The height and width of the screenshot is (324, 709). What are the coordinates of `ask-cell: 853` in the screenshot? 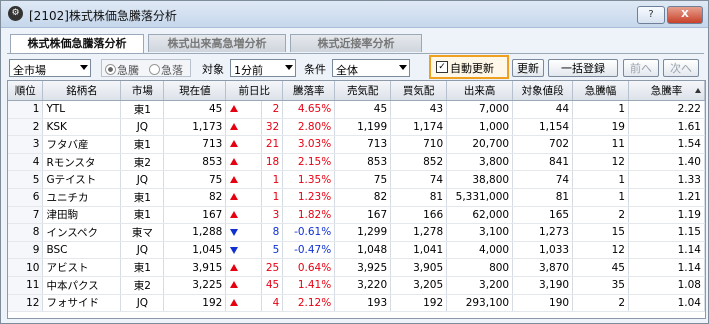 It's located at (363, 162).